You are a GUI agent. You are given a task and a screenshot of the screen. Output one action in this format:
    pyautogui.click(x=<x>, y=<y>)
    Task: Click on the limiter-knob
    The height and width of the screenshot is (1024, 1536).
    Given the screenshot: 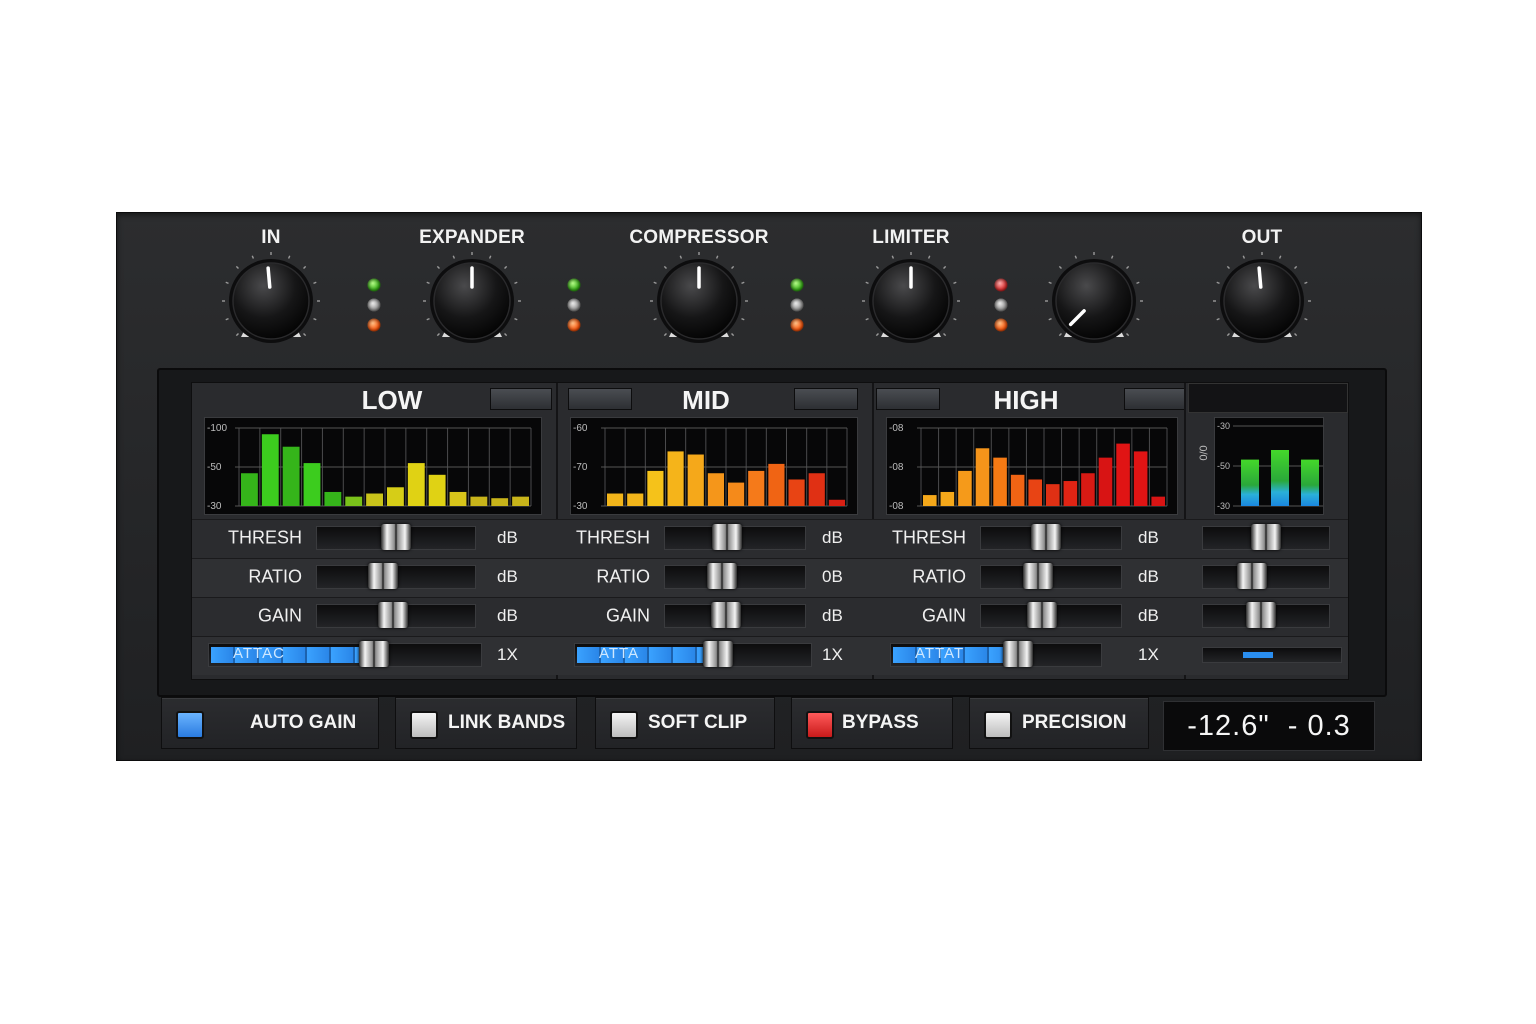 What is the action you would take?
    pyautogui.click(x=911, y=301)
    